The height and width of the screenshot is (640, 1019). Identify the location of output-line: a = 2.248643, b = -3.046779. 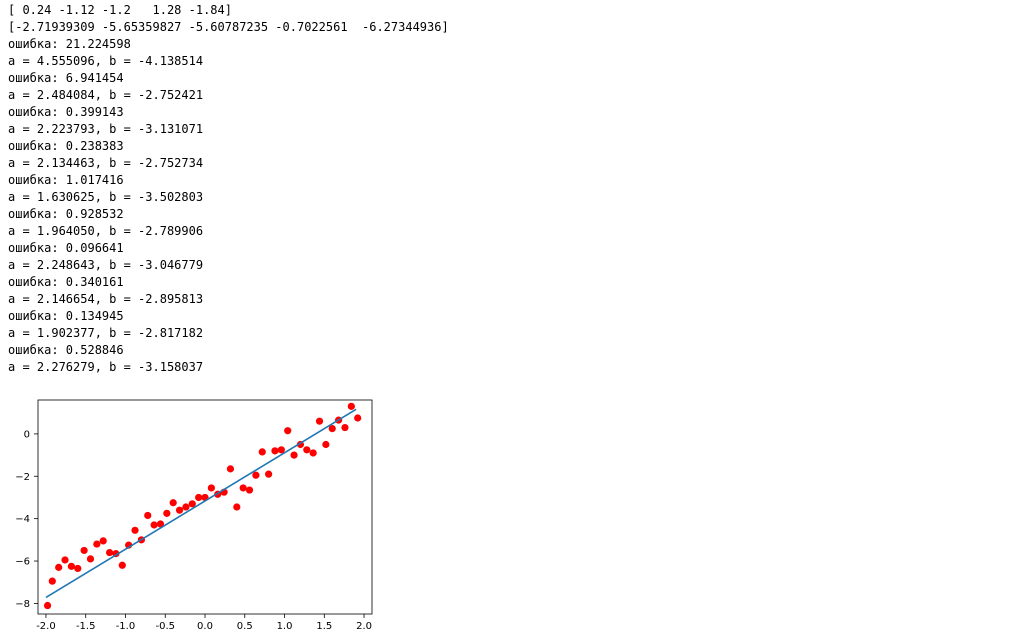
(106, 265).